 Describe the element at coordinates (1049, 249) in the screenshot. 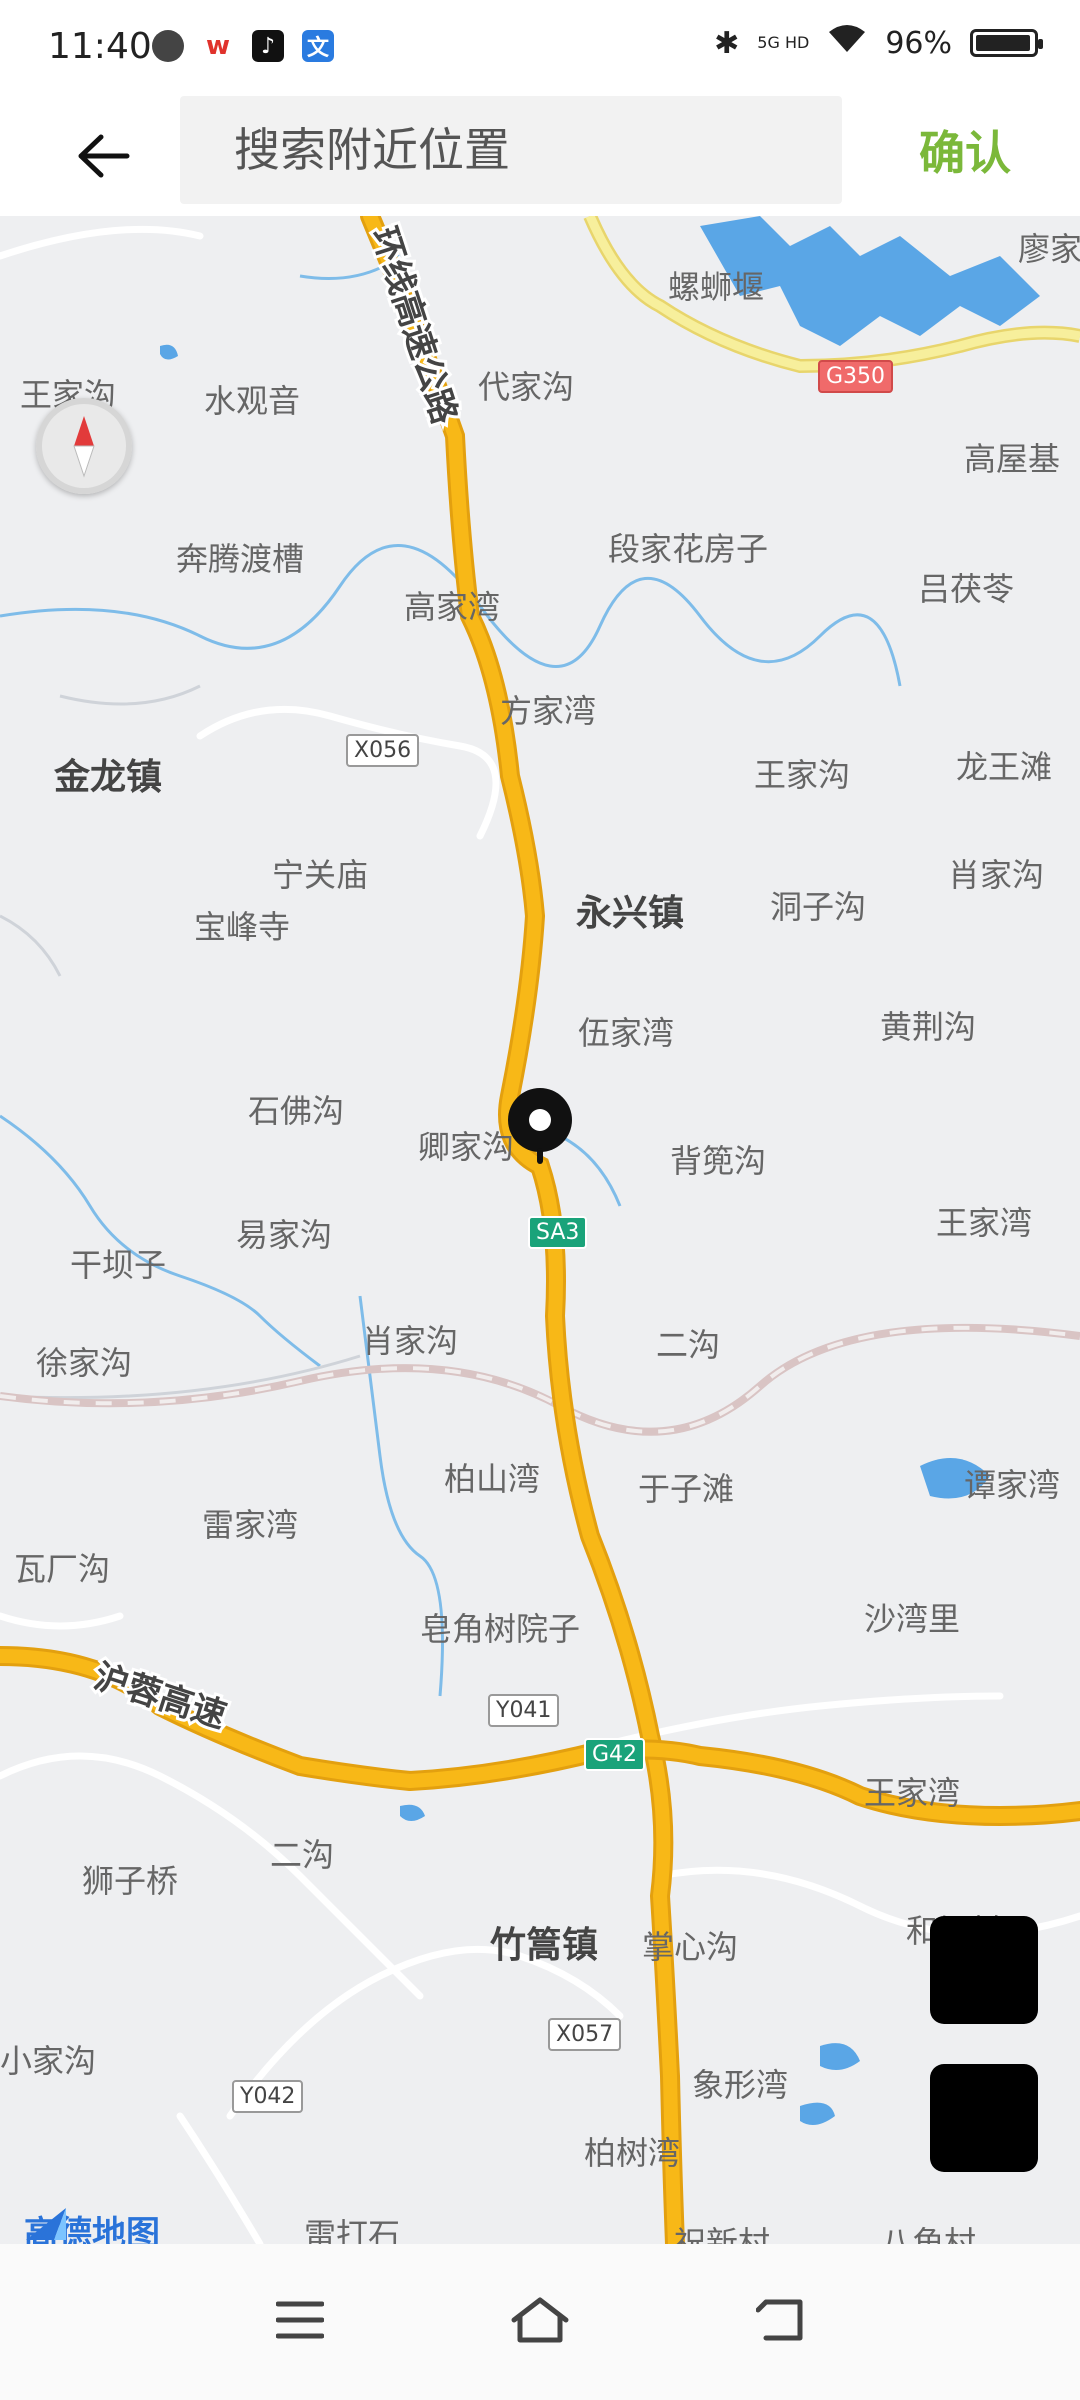

I see `place-label: 廖家` at that location.